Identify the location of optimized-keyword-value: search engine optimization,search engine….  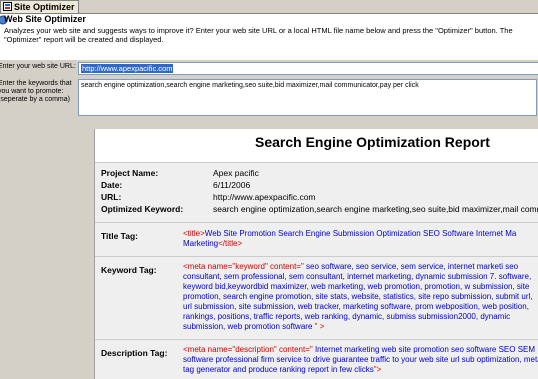
(375, 209).